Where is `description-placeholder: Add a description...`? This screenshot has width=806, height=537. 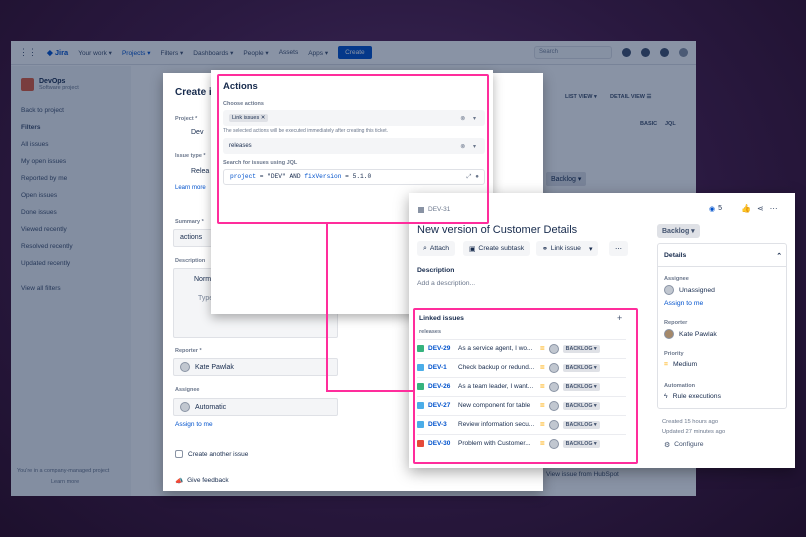
description-placeholder: Add a description... is located at coordinates (446, 283).